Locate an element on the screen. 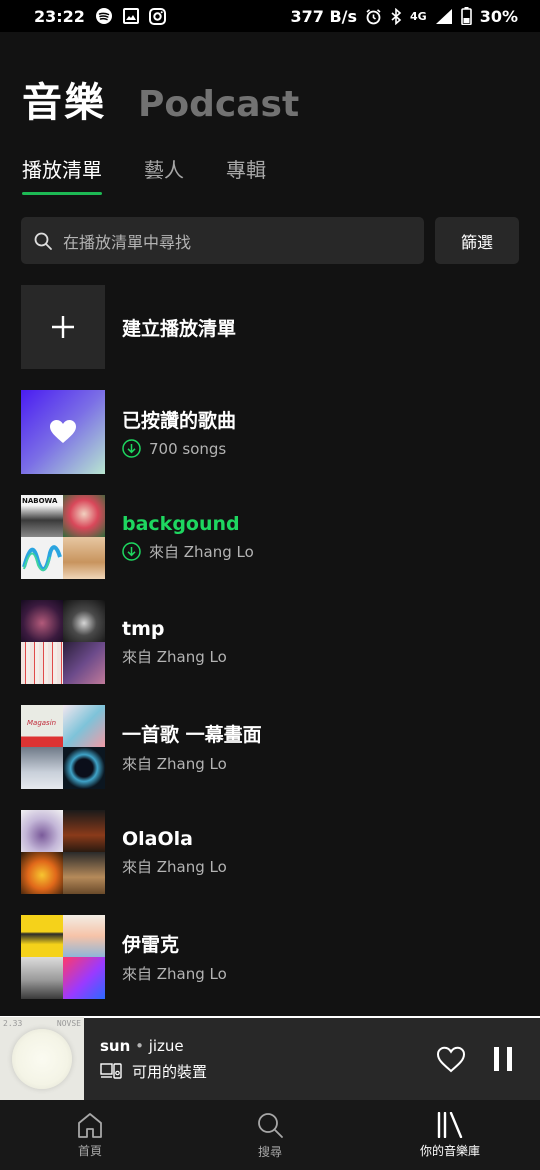 The height and width of the screenshot is (1170, 540). alarm-icon is located at coordinates (373, 16).